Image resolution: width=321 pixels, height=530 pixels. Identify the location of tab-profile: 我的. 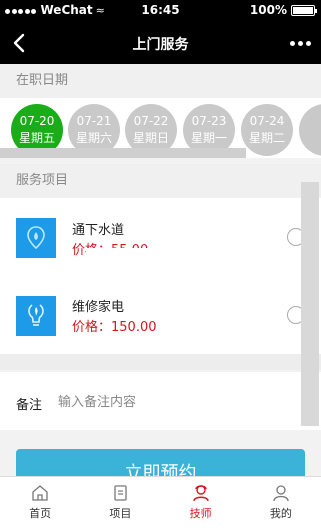
(281, 503).